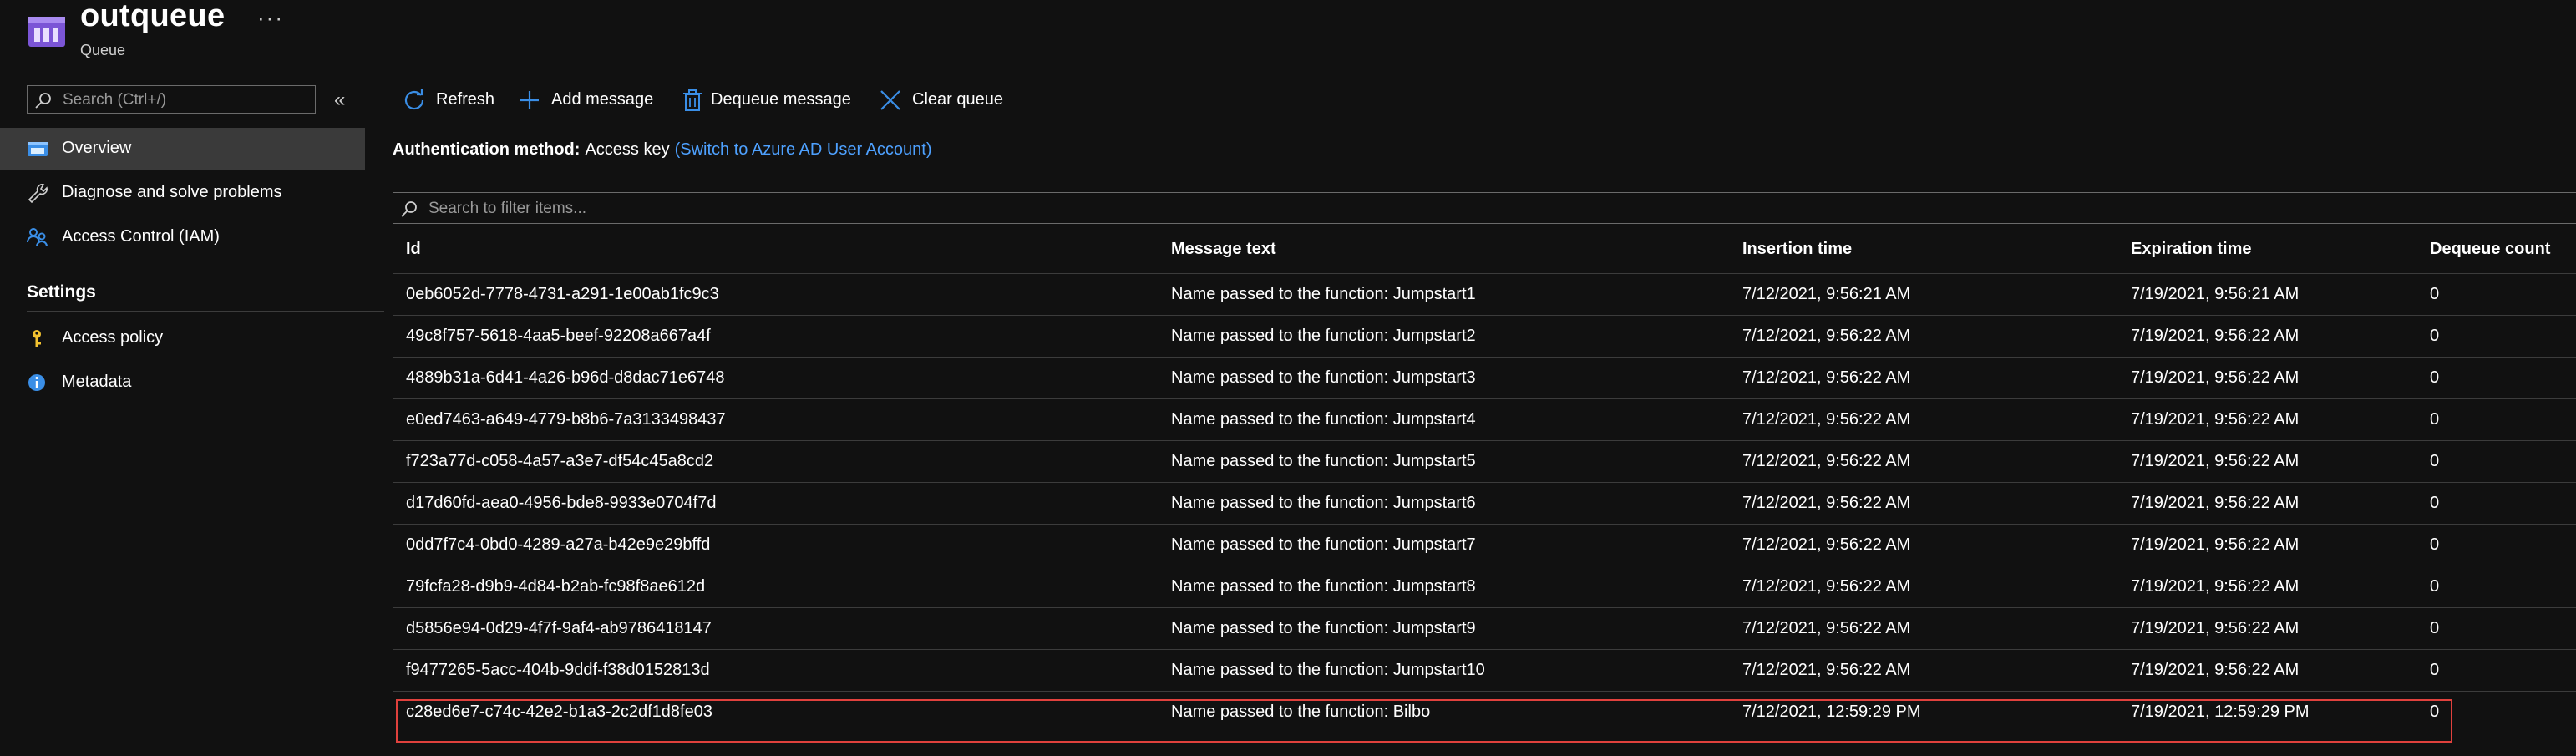 The image size is (2576, 756). Describe the element at coordinates (184, 100) in the screenshot. I see `sidebar-search-input` at that location.